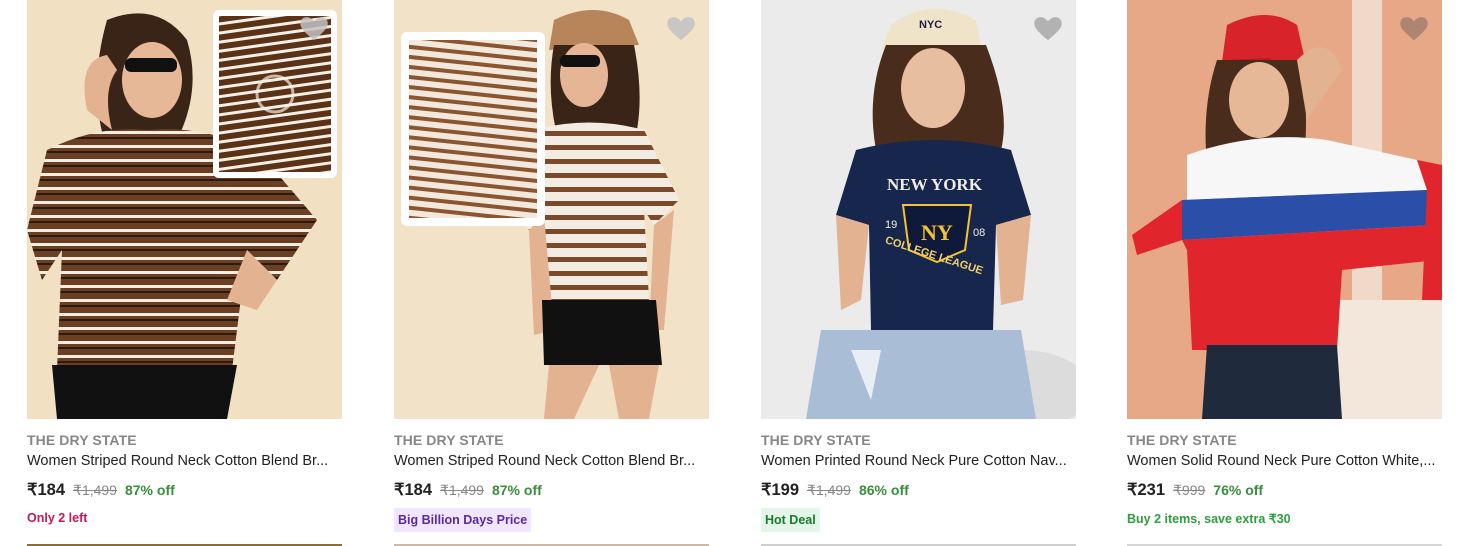  I want to click on bundle-offer-tag: Buy 2 items, save extra ₹30, so click(1209, 519).